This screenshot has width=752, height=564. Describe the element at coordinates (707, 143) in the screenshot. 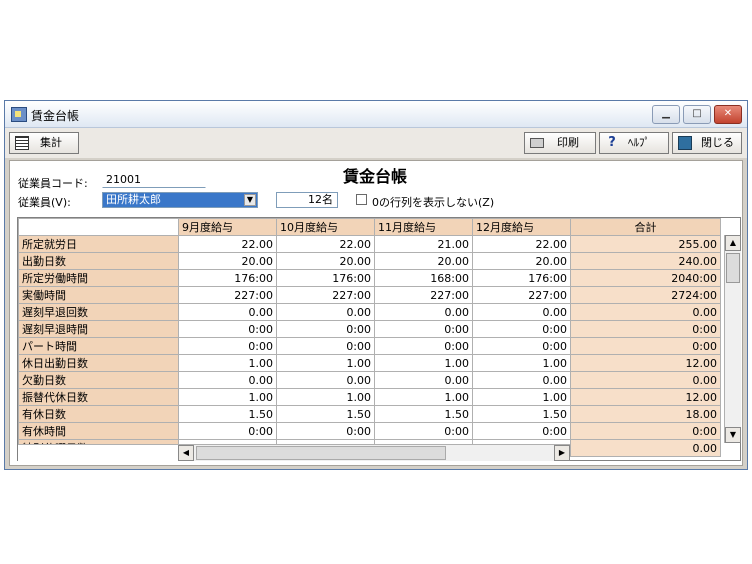

I see `close-button: 閉じる` at that location.